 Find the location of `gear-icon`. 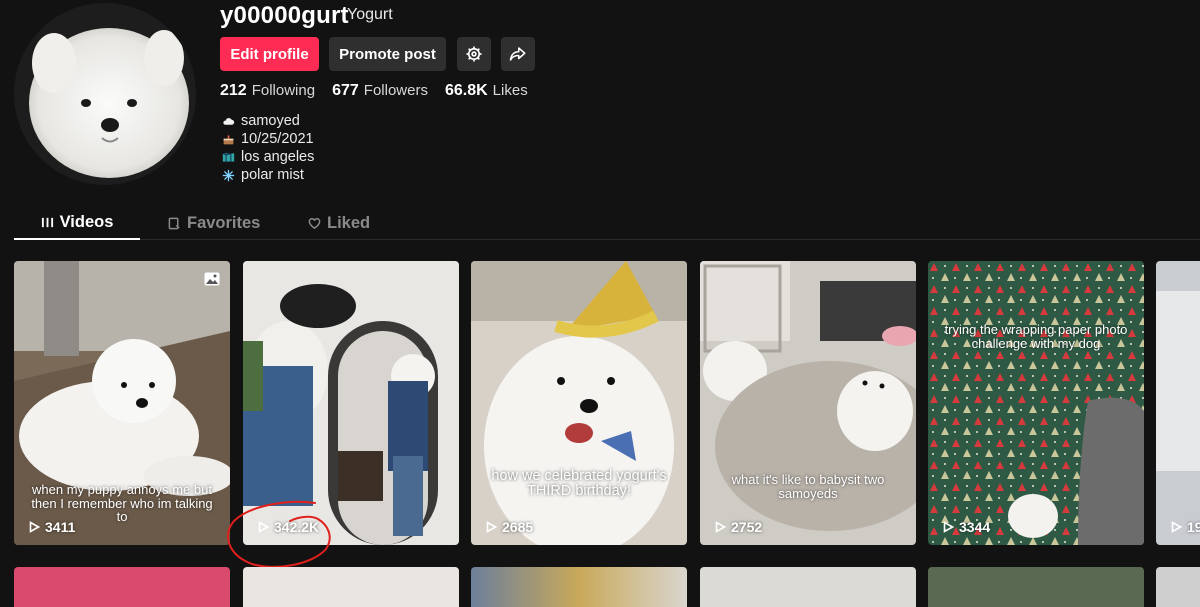

gear-icon is located at coordinates (474, 54).